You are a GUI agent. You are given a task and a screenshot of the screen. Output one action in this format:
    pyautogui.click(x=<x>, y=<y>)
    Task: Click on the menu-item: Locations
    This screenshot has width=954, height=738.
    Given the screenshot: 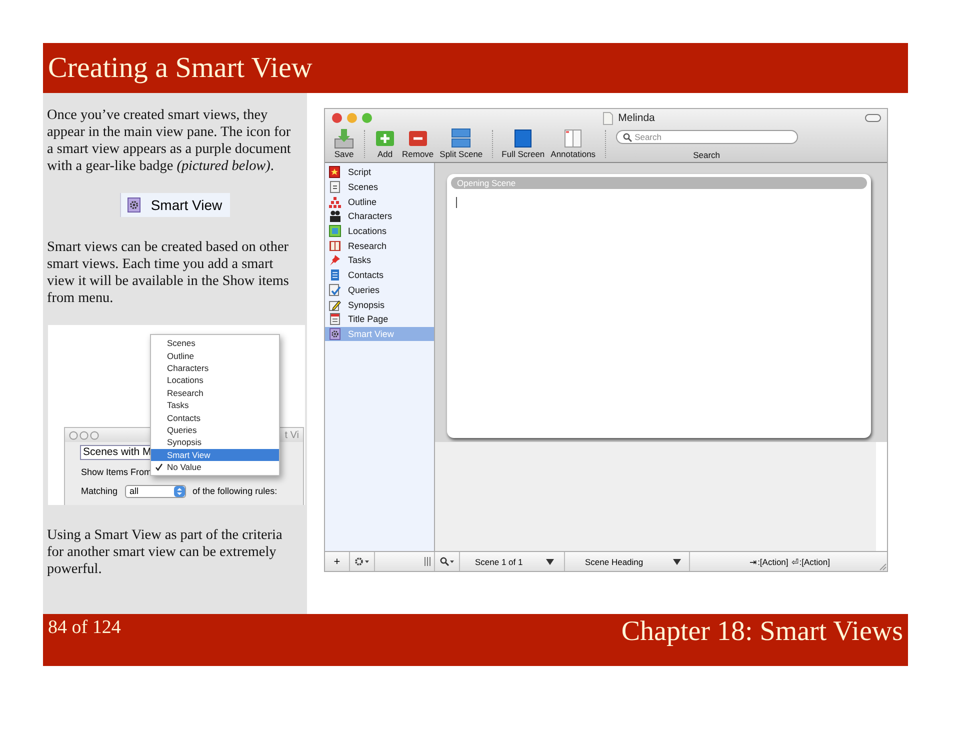 What is the action you would take?
    pyautogui.click(x=215, y=380)
    